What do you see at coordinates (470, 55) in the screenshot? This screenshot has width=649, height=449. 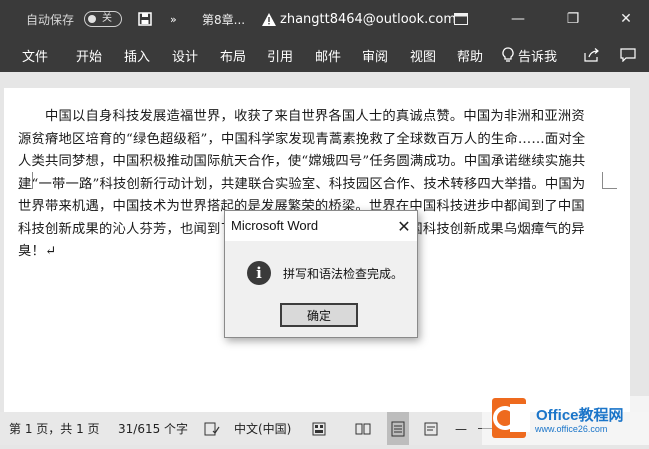 I see `tab-help: 帮助` at bounding box center [470, 55].